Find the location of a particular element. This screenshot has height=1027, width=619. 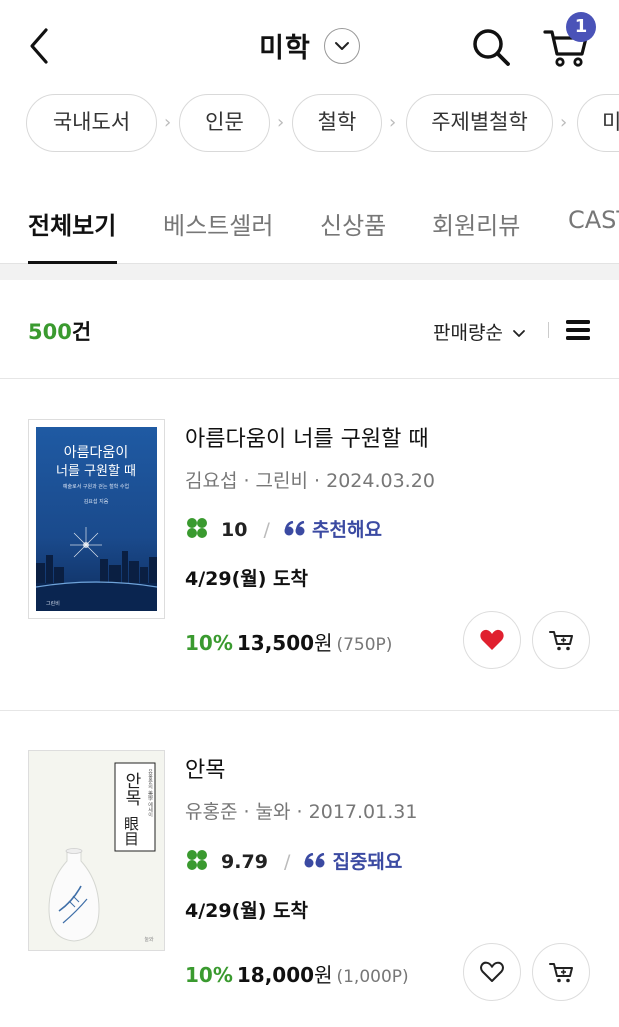

cover-title-line1: 아름다움이 is located at coordinates (96, 453).